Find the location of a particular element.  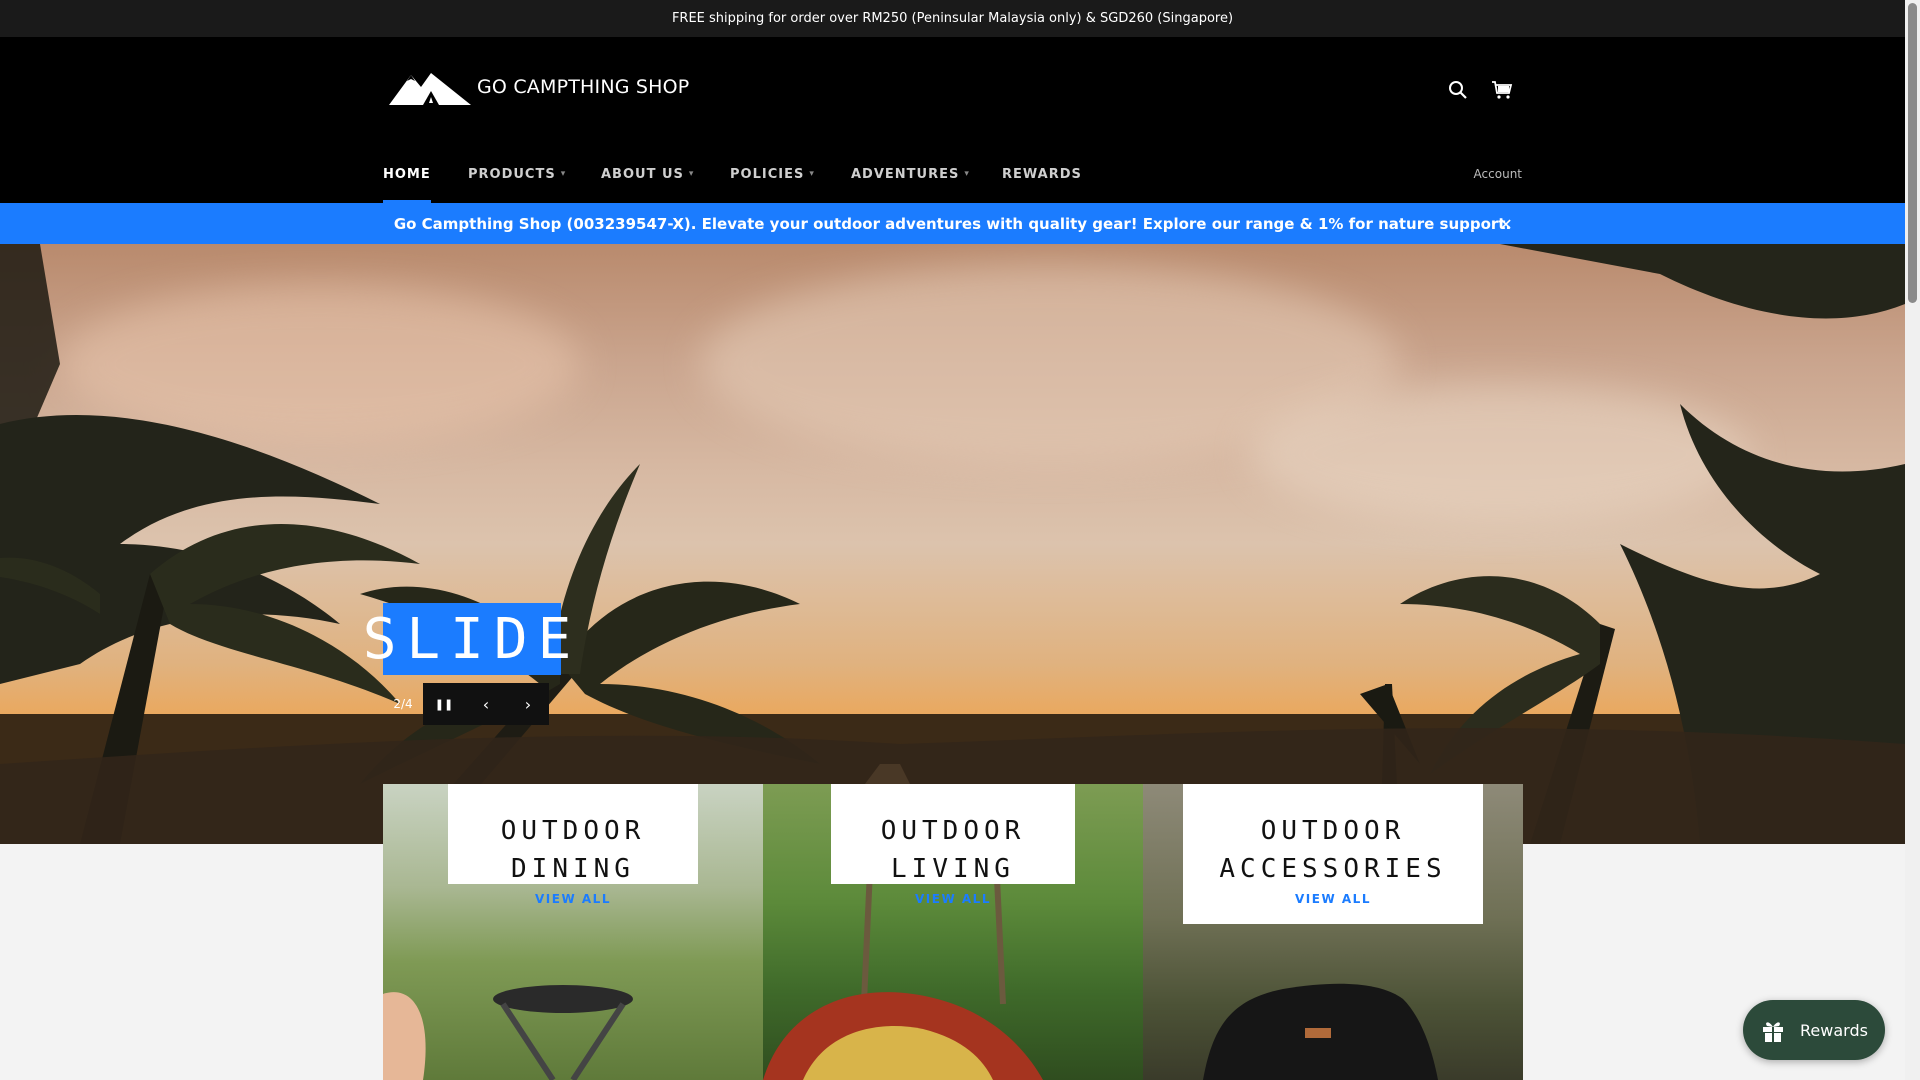

nav-item-products: PRODUCTS ▾ is located at coordinates (517, 174).